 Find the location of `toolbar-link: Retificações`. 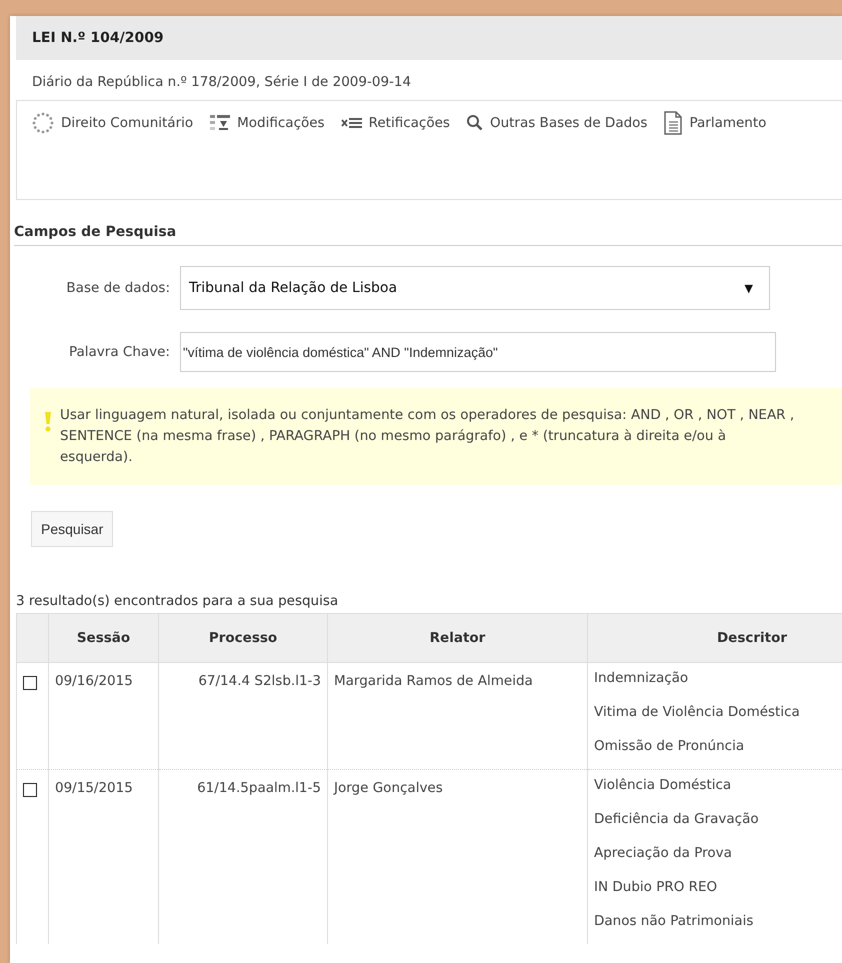

toolbar-link: Retificações is located at coordinates (395, 123).